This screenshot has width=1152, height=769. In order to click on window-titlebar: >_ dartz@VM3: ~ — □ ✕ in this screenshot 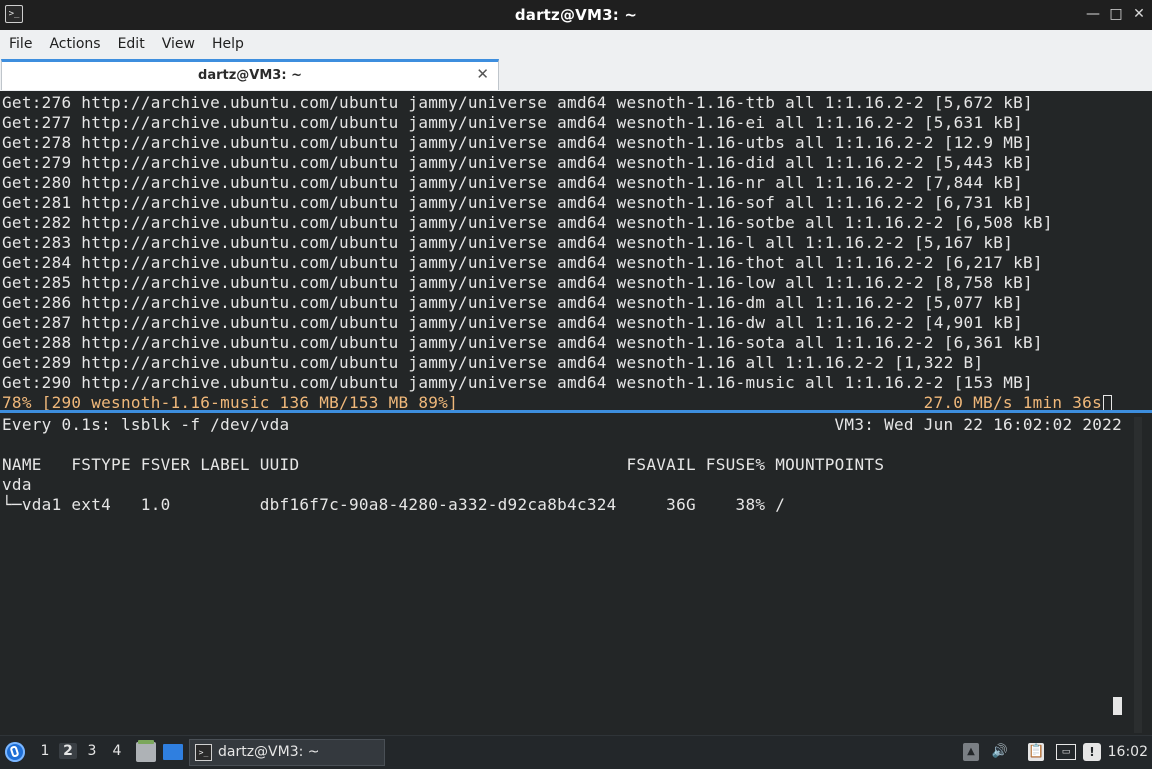, I will do `click(576, 15)`.